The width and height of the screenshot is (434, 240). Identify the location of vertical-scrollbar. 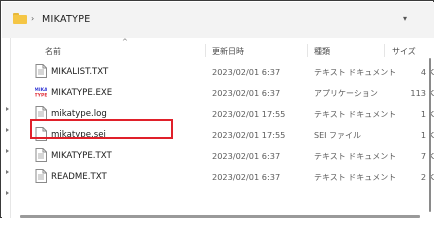
(430, 137).